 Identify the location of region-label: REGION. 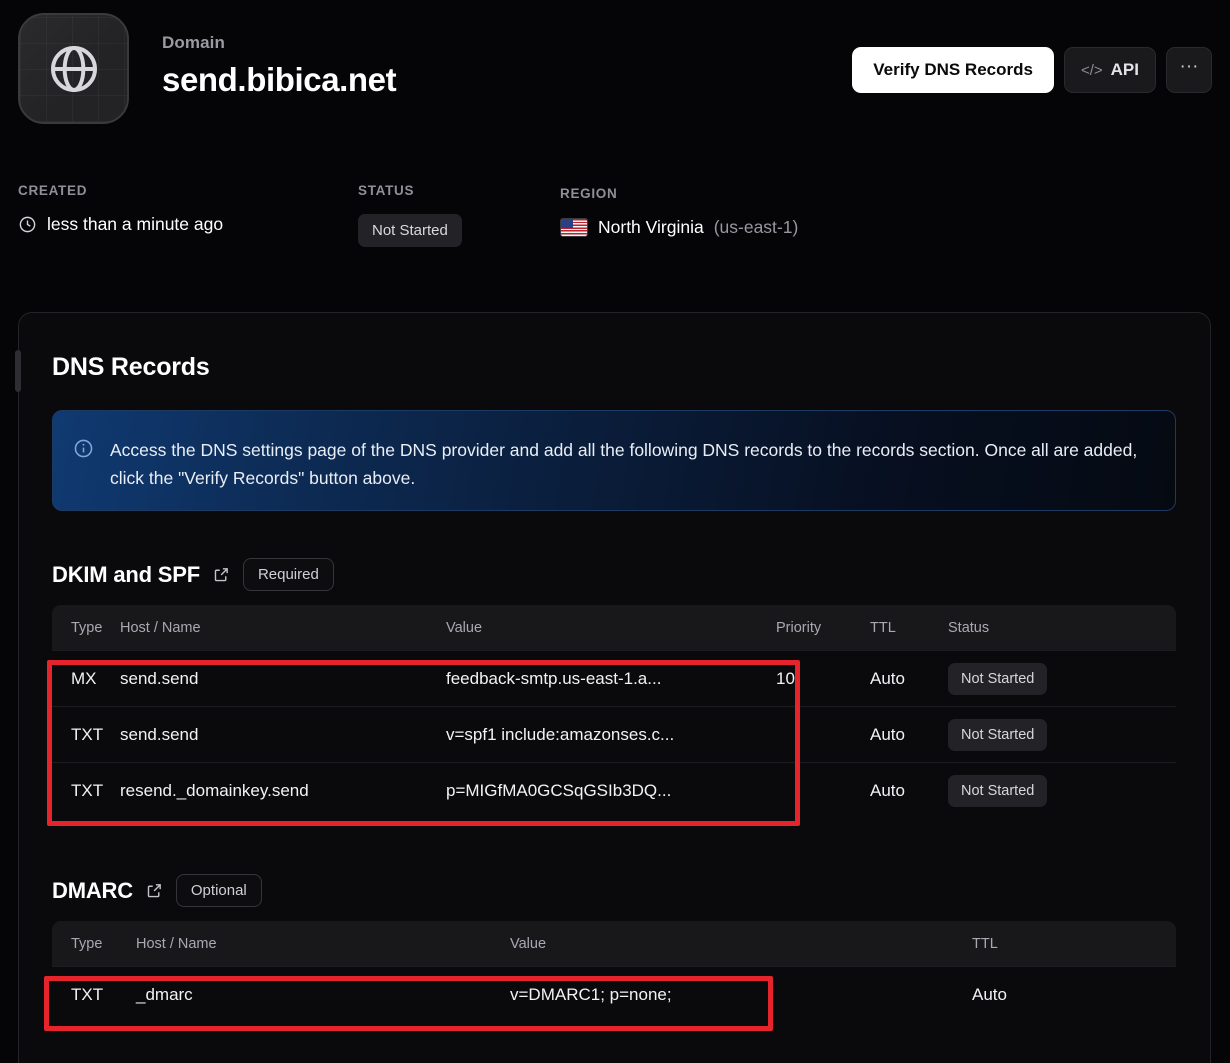
(589, 193).